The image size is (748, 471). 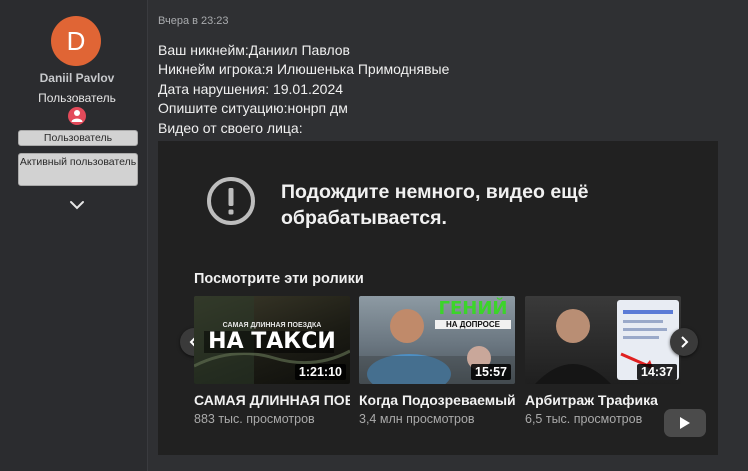 I want to click on video-title: Арбитраж Трафика, so click(x=603, y=400).